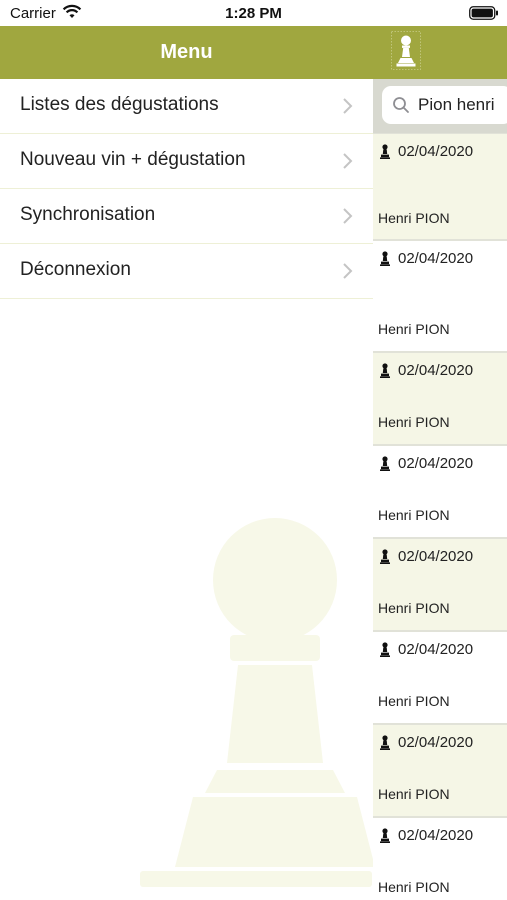  I want to click on menu-item-tasting-lists: Listes des dégustations, so click(186, 106).